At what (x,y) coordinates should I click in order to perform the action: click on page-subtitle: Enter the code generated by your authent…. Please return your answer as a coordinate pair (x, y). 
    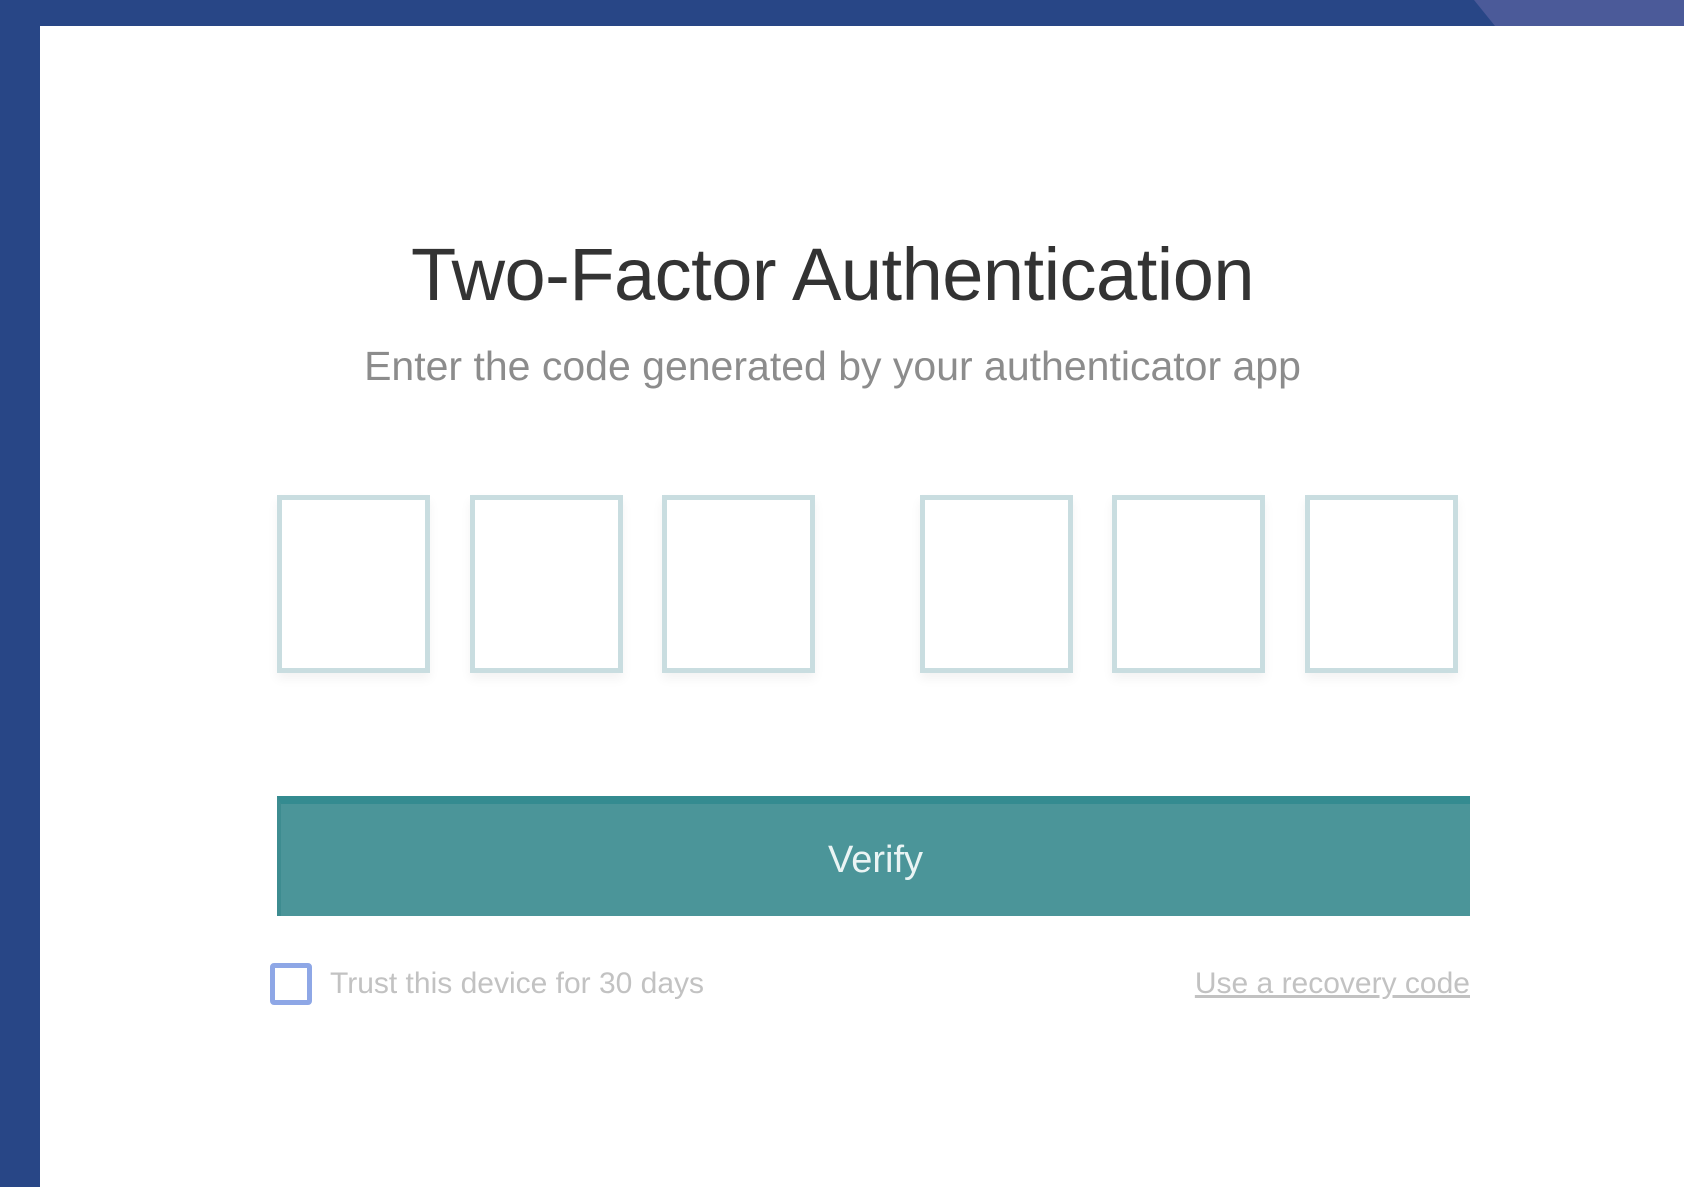
    Looking at the image, I should click on (832, 366).